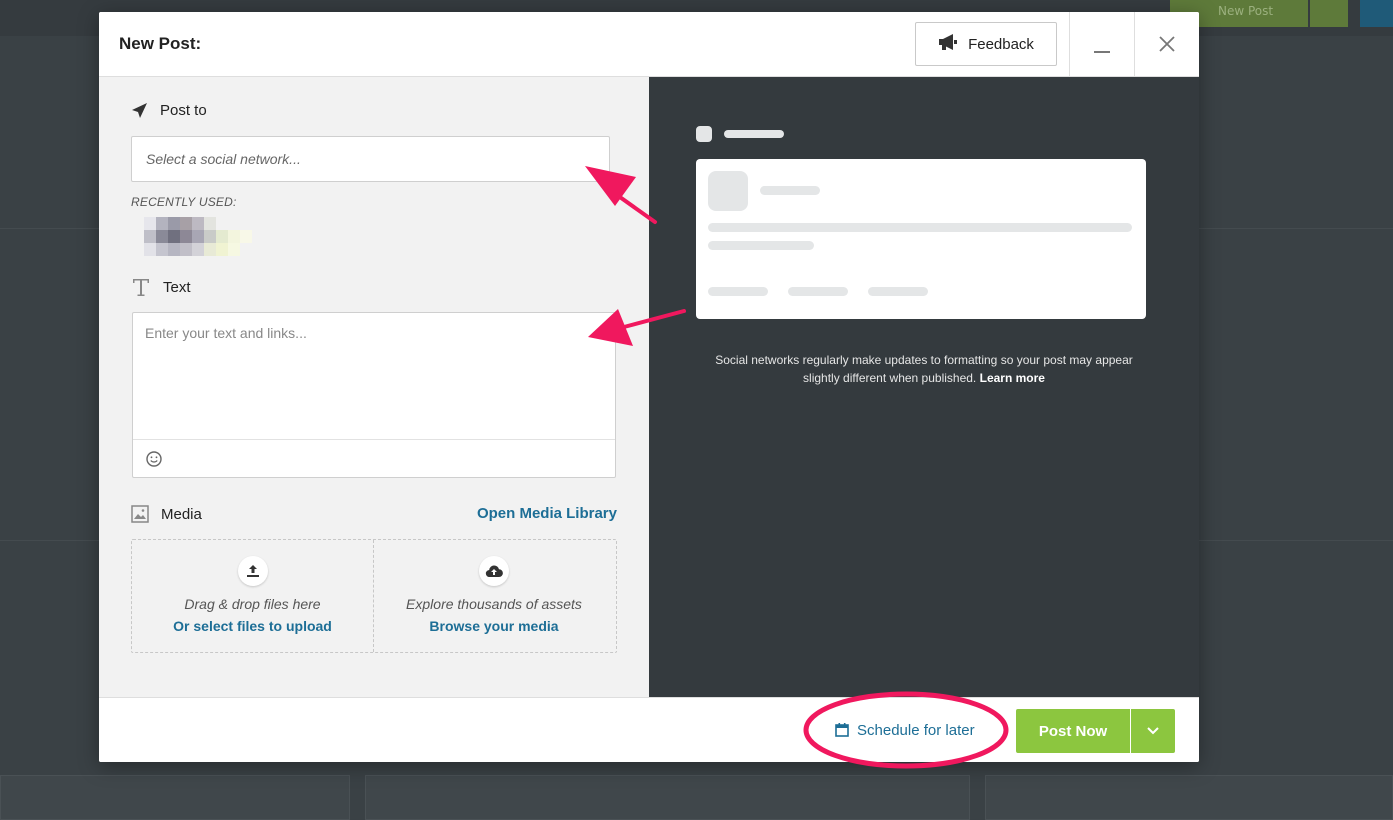  Describe the element at coordinates (704, 134) in the screenshot. I see `preview-skeleton-avatar` at that location.